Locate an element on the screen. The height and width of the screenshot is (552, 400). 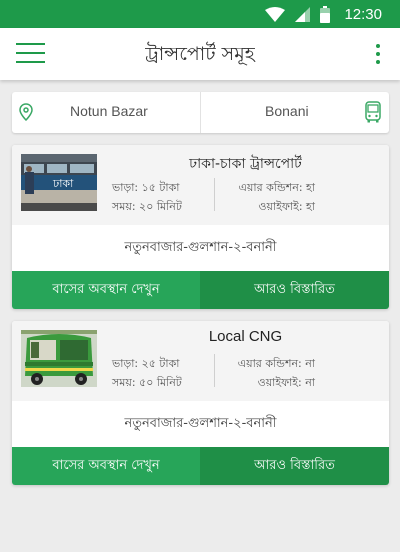
route-to-text: Bonani is located at coordinates (287, 111).